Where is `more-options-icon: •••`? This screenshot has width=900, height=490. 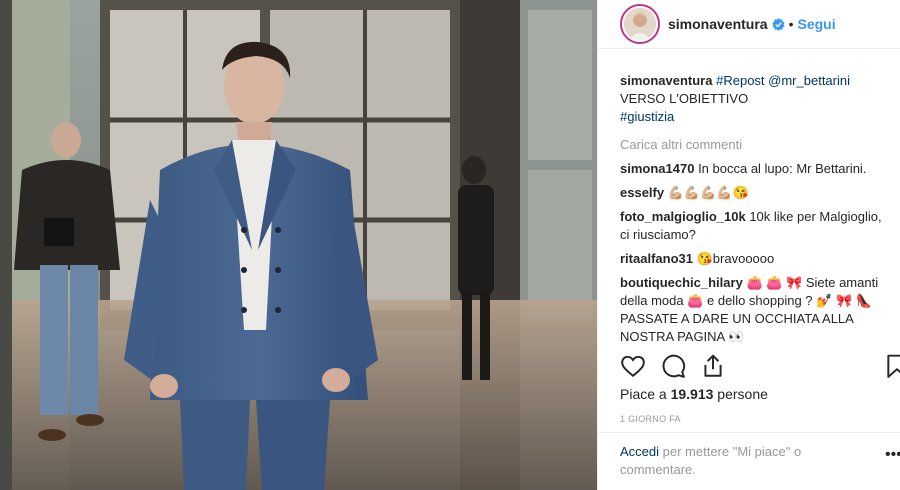
more-options-icon: ••• is located at coordinates (892, 455).